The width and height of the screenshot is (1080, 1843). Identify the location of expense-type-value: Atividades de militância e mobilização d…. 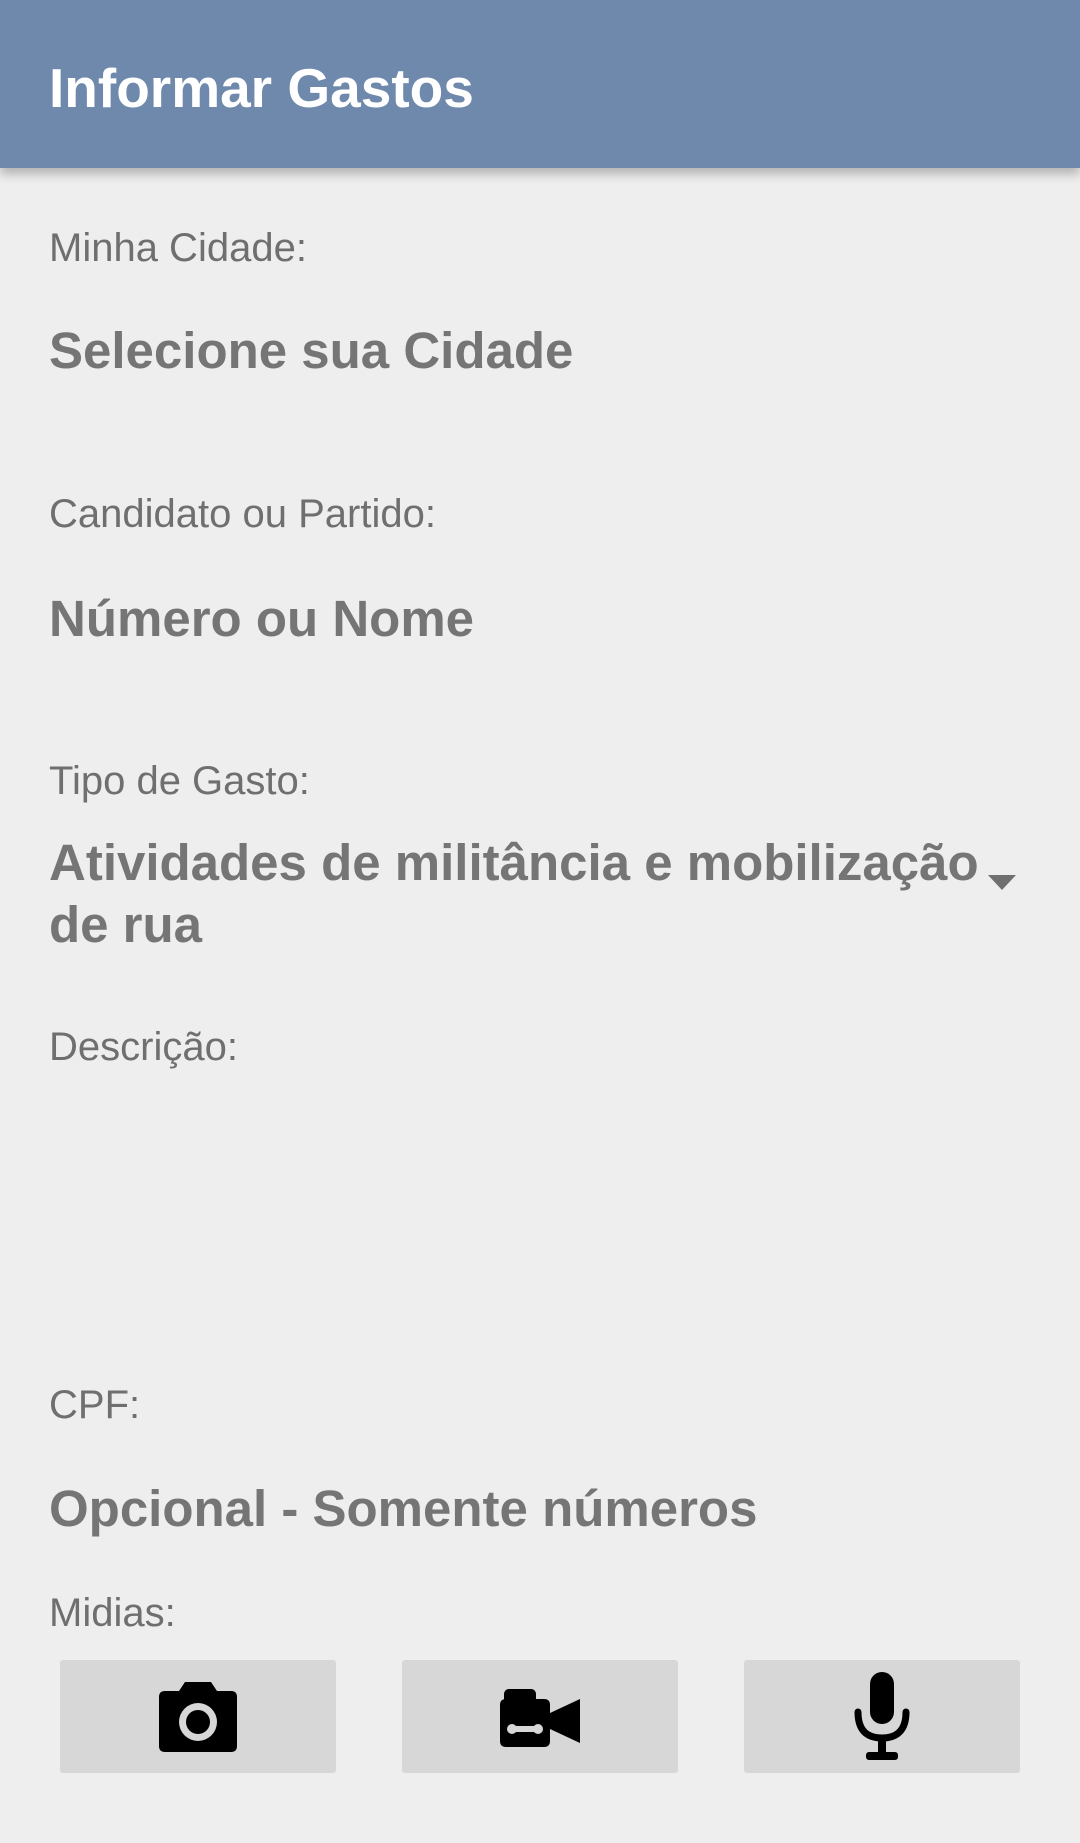
(514, 893).